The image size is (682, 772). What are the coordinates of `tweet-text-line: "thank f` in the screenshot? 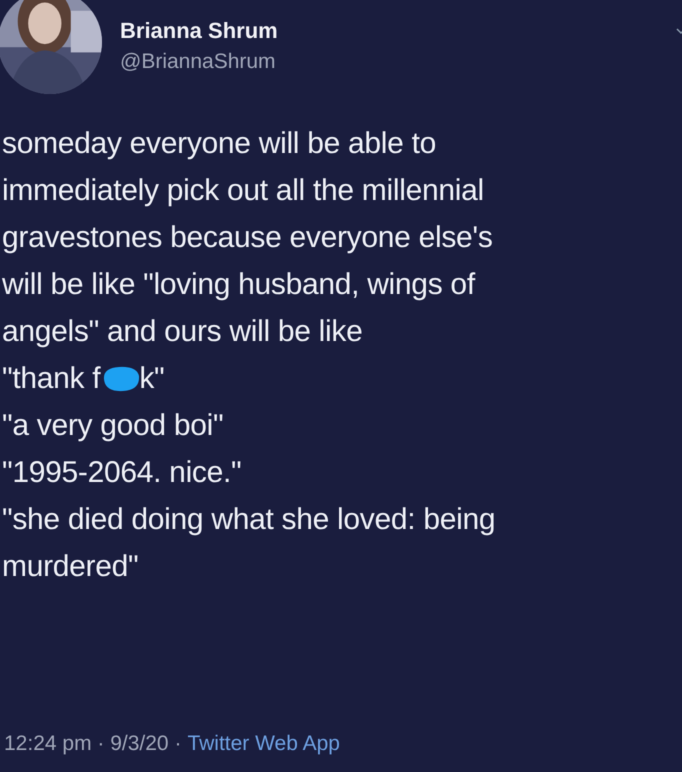 It's located at (51, 379).